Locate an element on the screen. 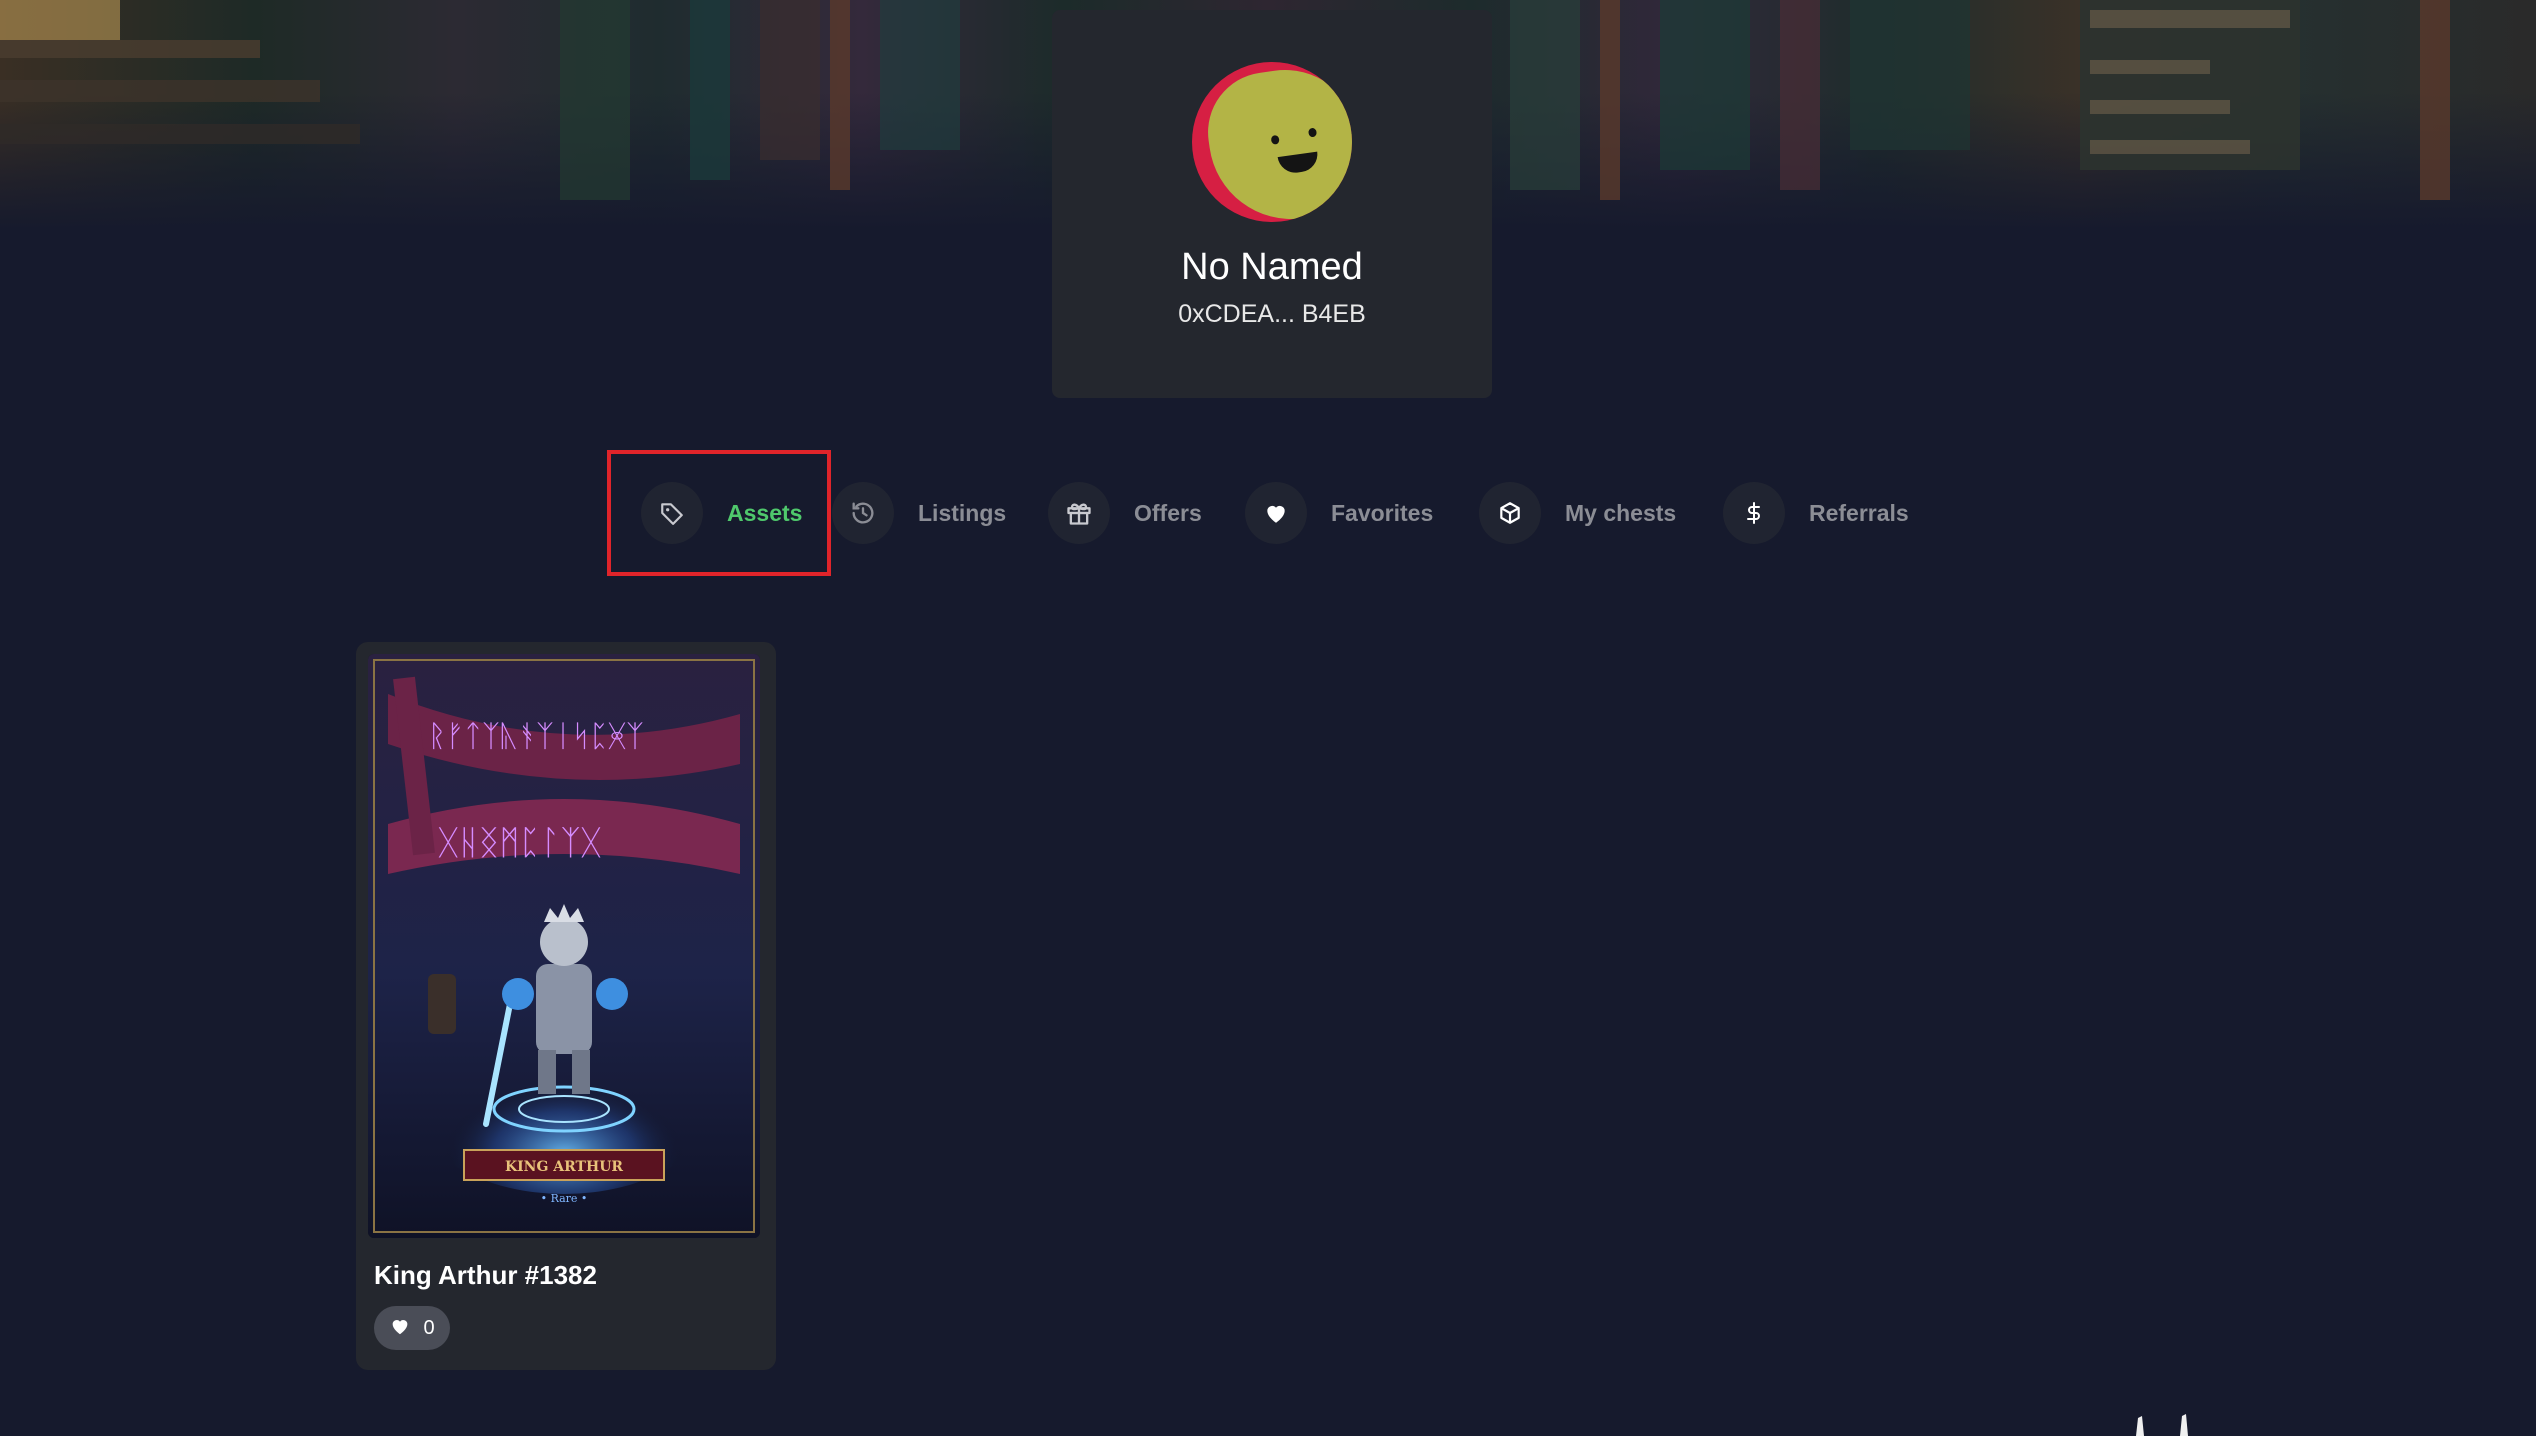 The height and width of the screenshot is (1436, 2536). profile-card: No Named 0xCDEA... B4EB is located at coordinates (1272, 204).